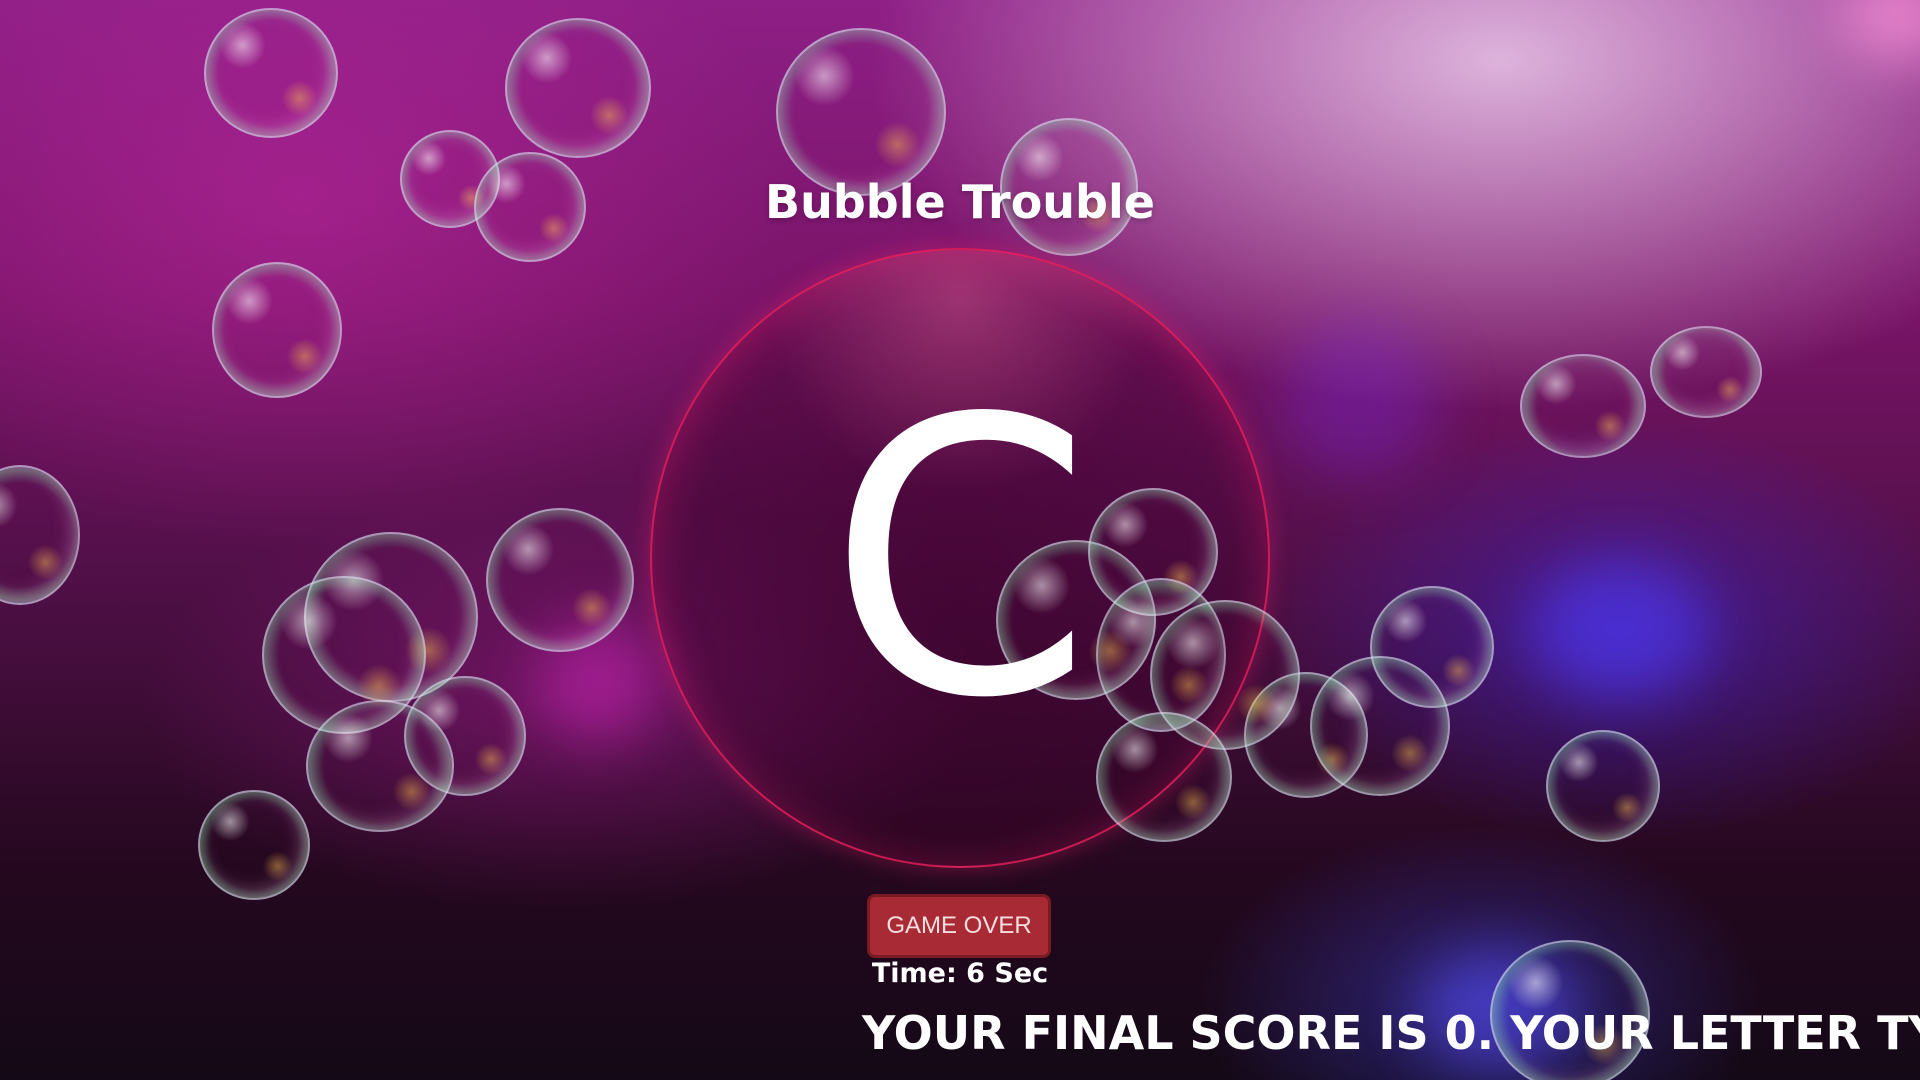 The image size is (1920, 1080). I want to click on game-title: Bubble Trouble, so click(960, 202).